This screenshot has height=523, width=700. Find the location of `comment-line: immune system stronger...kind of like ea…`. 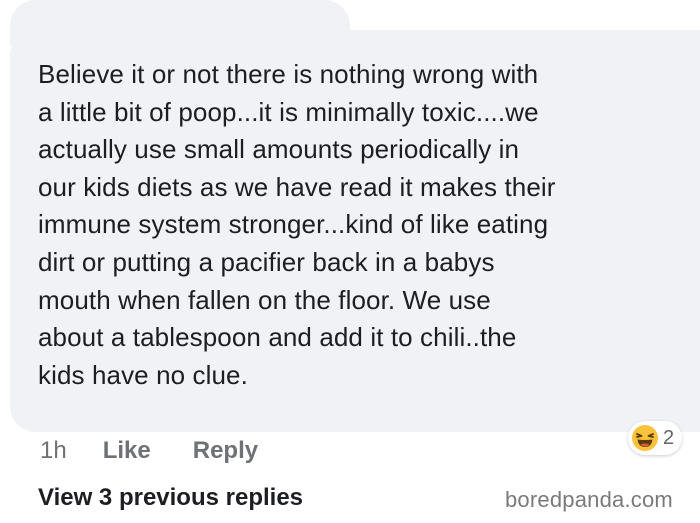

comment-line: immune system stronger...kind of like ea… is located at coordinates (293, 224).